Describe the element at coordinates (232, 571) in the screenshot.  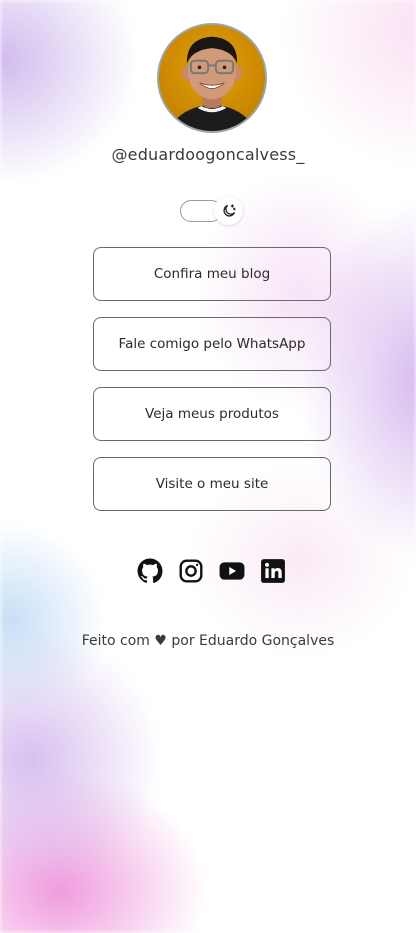
I see `youtube-icon` at that location.